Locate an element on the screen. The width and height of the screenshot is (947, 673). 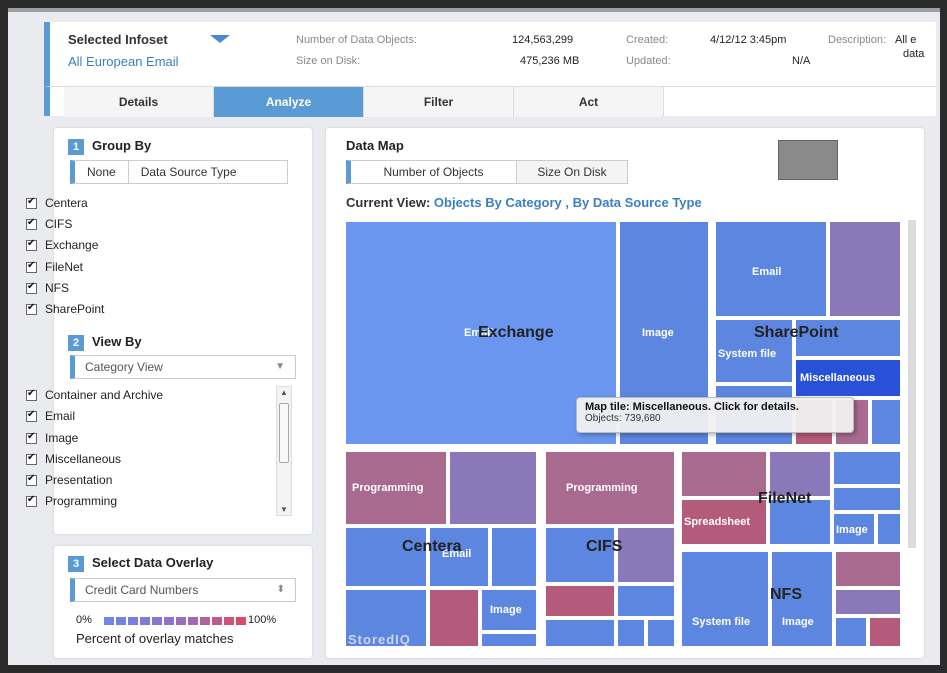
category-list-scrollbar: ▲ ▼ is located at coordinates (284, 451).